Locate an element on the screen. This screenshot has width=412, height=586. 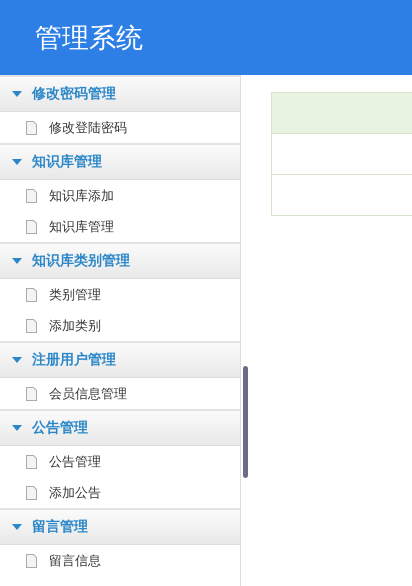
menu-item: 类别管理 is located at coordinates (120, 294).